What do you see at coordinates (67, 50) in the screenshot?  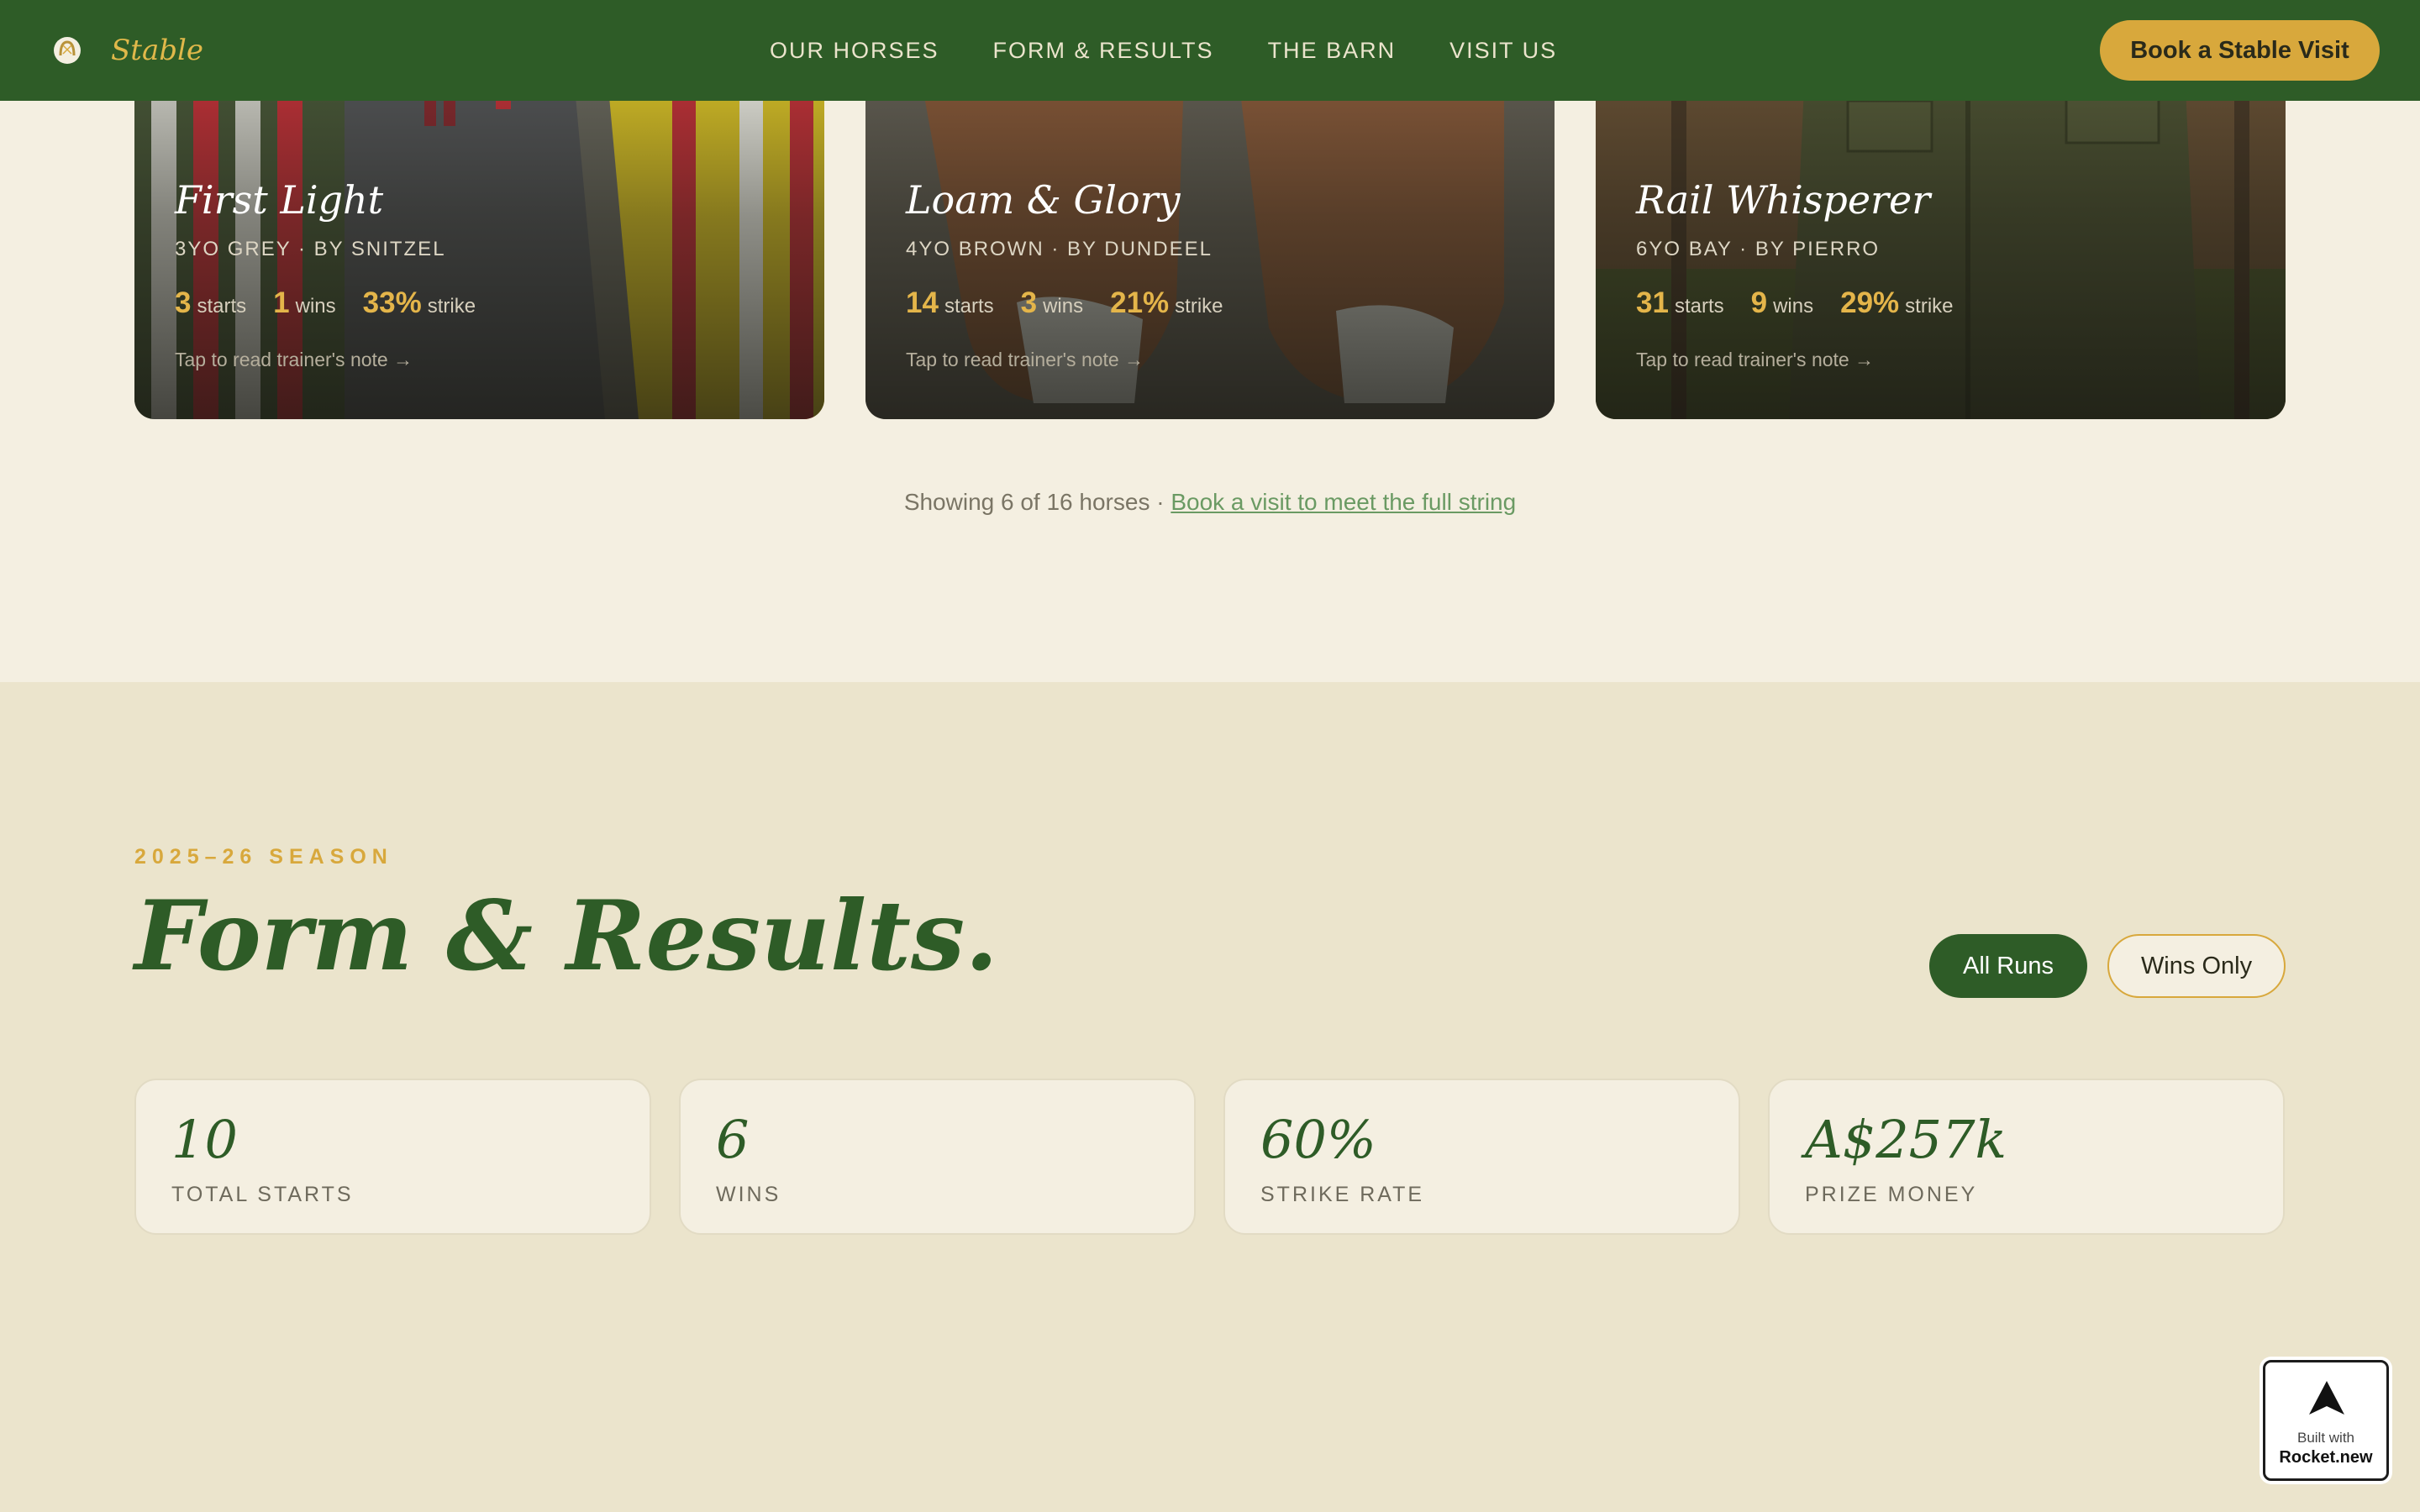 I see `horseshoe-logo-icon` at bounding box center [67, 50].